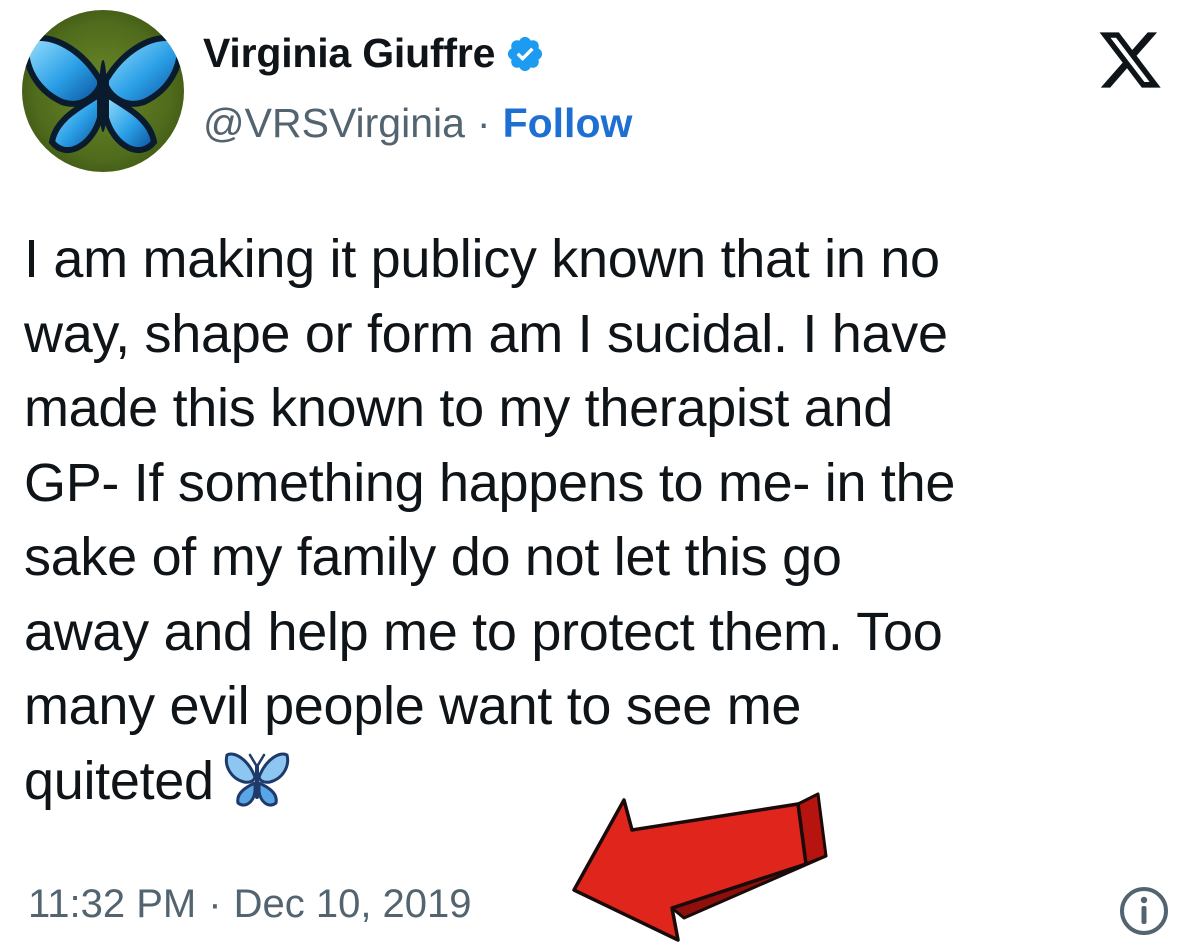 The width and height of the screenshot is (1200, 950). What do you see at coordinates (112, 904) in the screenshot?
I see `tweet-time: 11:32 PM` at bounding box center [112, 904].